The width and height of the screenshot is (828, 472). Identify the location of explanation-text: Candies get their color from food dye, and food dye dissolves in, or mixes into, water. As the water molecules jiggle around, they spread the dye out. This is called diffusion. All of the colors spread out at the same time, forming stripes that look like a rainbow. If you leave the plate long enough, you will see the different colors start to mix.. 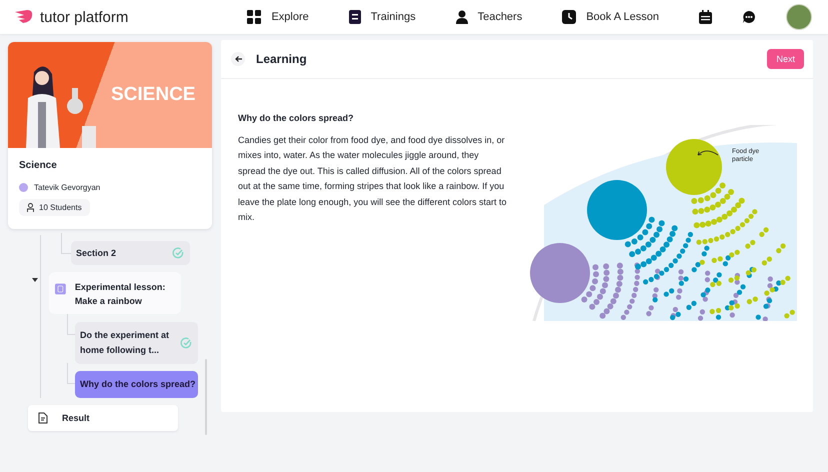
(373, 179).